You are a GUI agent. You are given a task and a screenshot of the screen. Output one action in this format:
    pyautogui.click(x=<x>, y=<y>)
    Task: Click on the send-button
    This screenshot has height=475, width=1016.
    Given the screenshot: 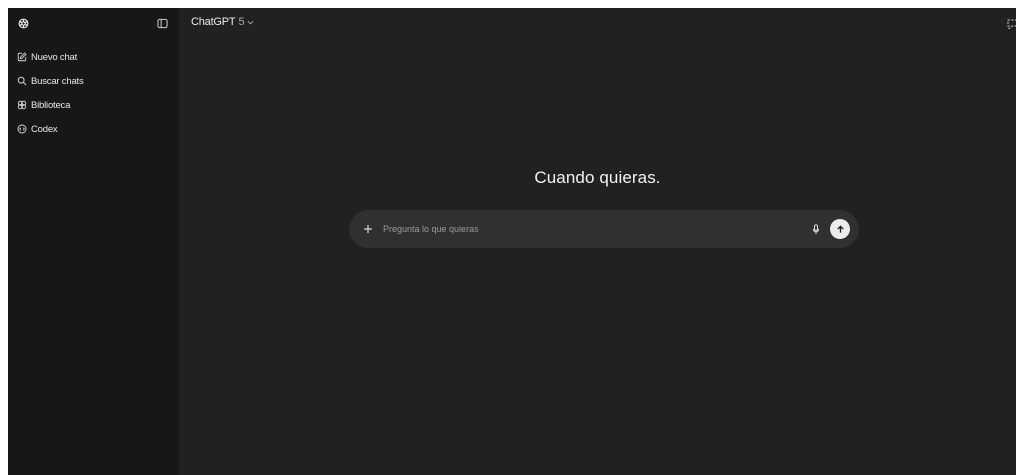 What is the action you would take?
    pyautogui.click(x=840, y=229)
    